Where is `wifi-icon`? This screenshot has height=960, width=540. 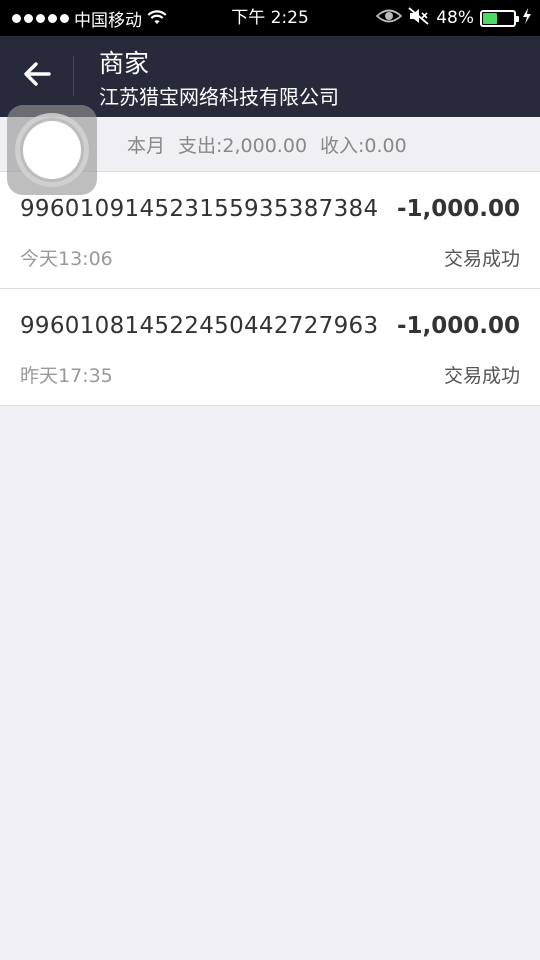 wifi-icon is located at coordinates (157, 18).